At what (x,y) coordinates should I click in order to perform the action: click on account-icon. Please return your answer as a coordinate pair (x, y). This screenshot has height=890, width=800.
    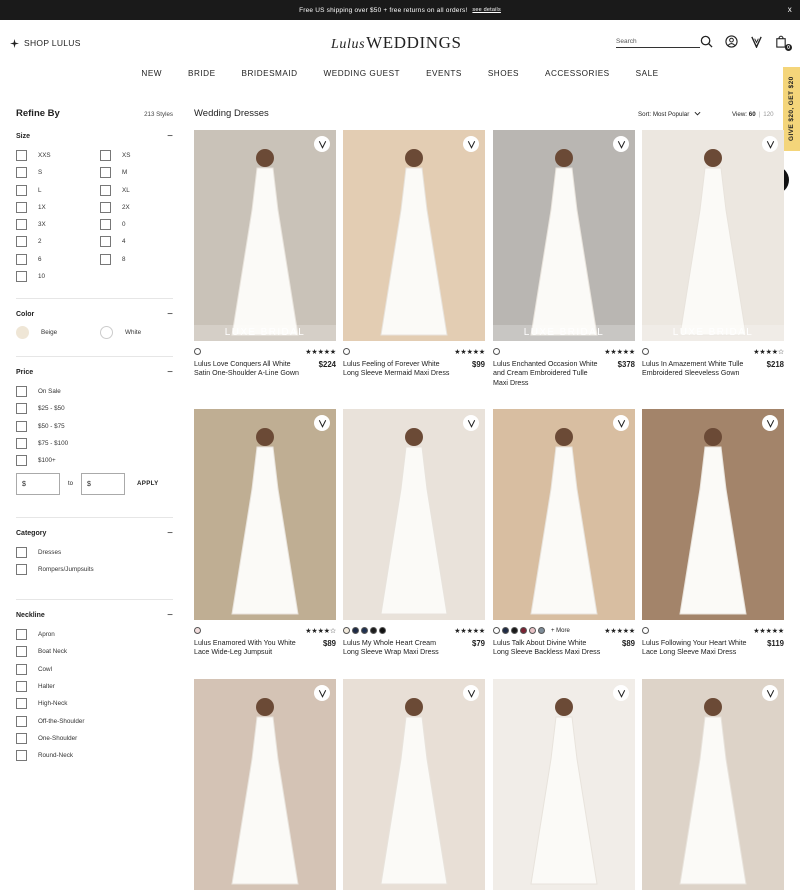
    Looking at the image, I should click on (732, 42).